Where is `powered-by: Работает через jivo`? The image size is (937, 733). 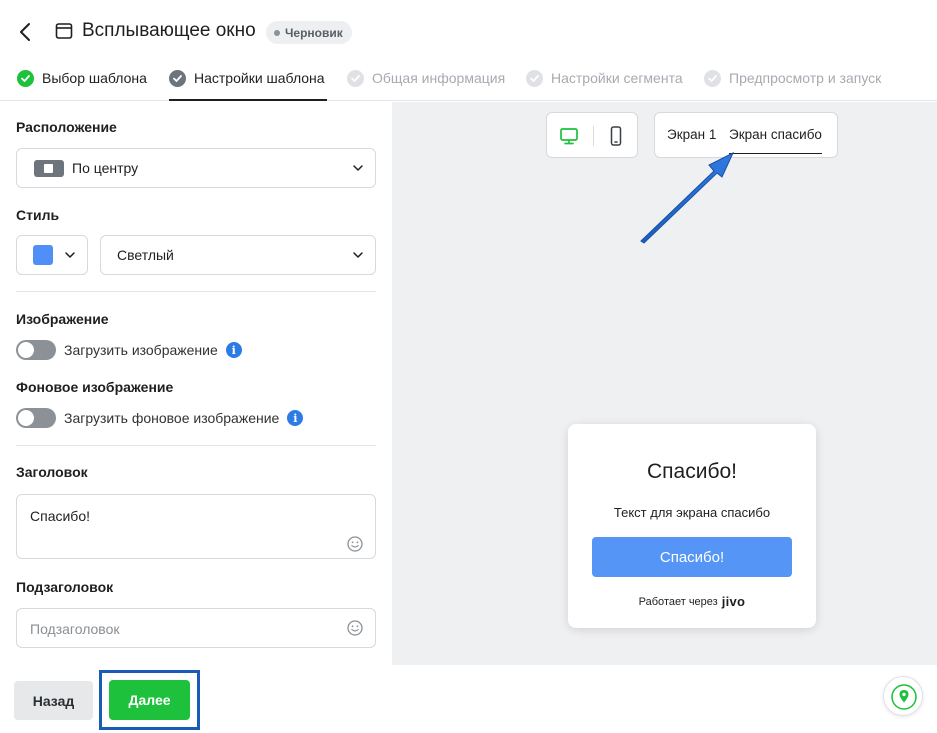
powered-by: Работает через jivo is located at coordinates (692, 601).